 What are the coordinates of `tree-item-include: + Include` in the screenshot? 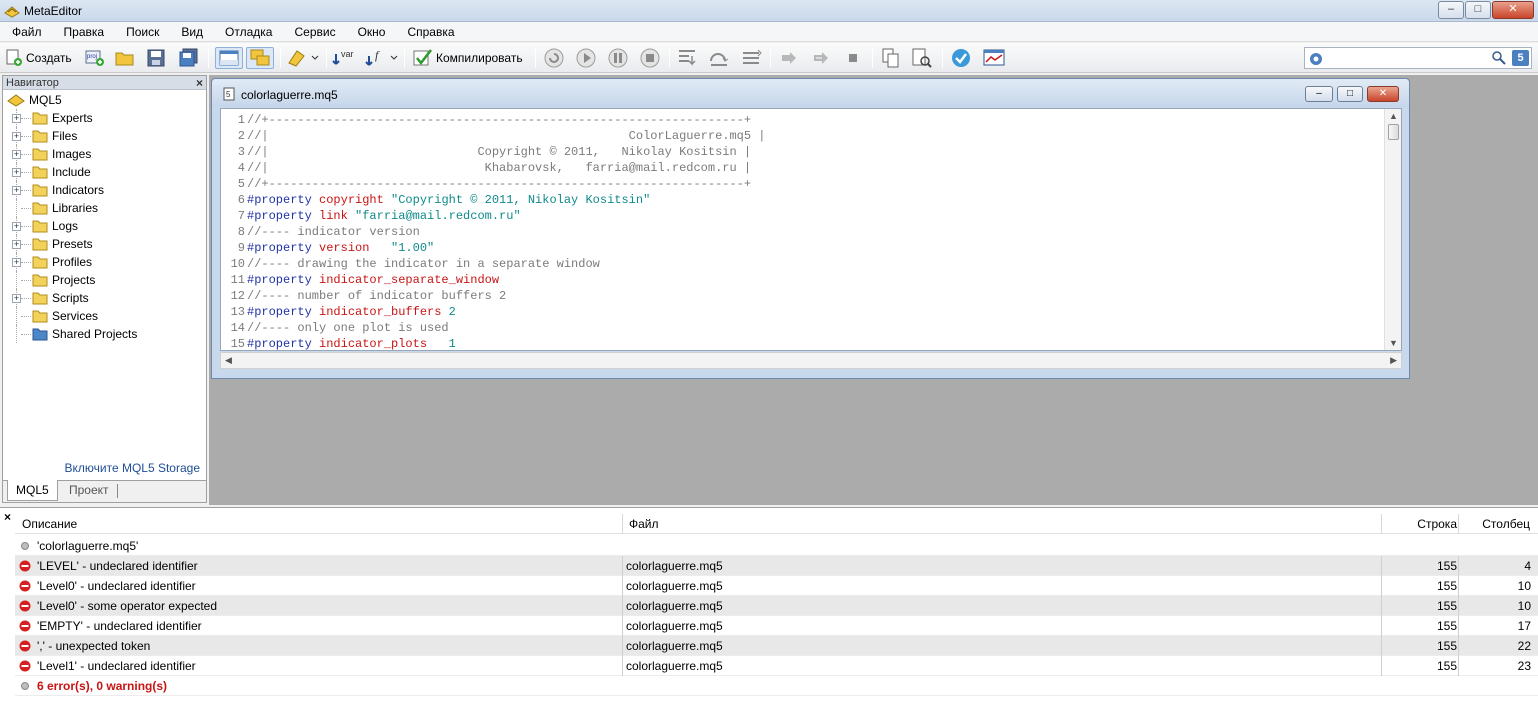 It's located at (103, 172).